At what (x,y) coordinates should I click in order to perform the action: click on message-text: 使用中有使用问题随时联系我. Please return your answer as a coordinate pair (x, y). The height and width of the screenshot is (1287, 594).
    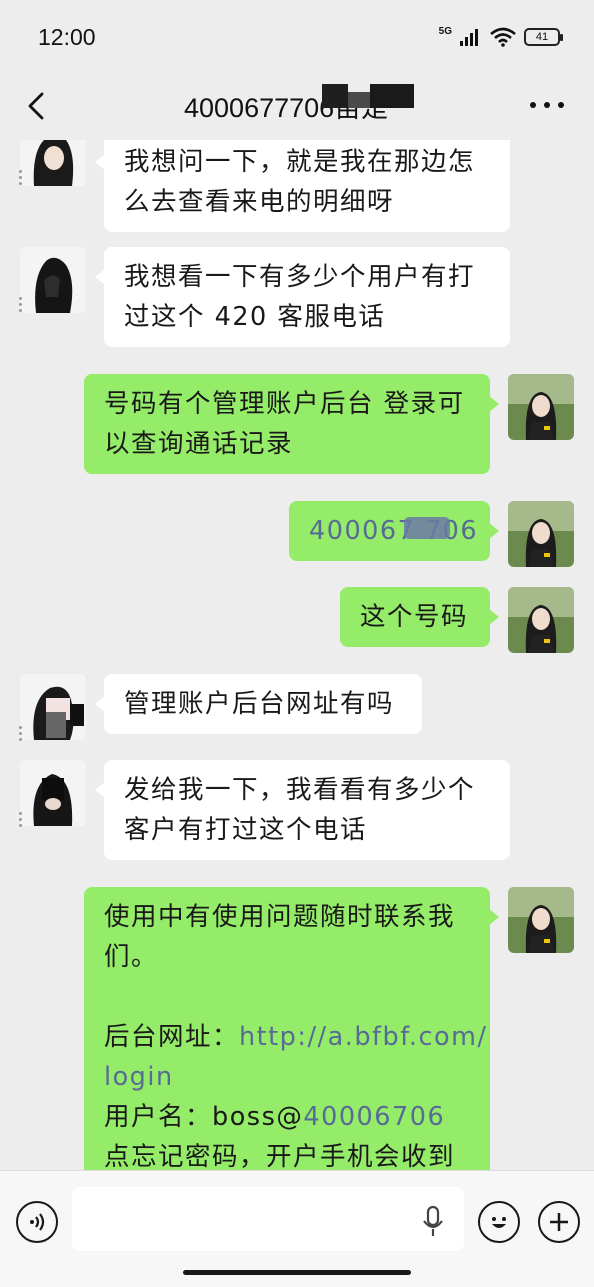
    Looking at the image, I should click on (280, 917).